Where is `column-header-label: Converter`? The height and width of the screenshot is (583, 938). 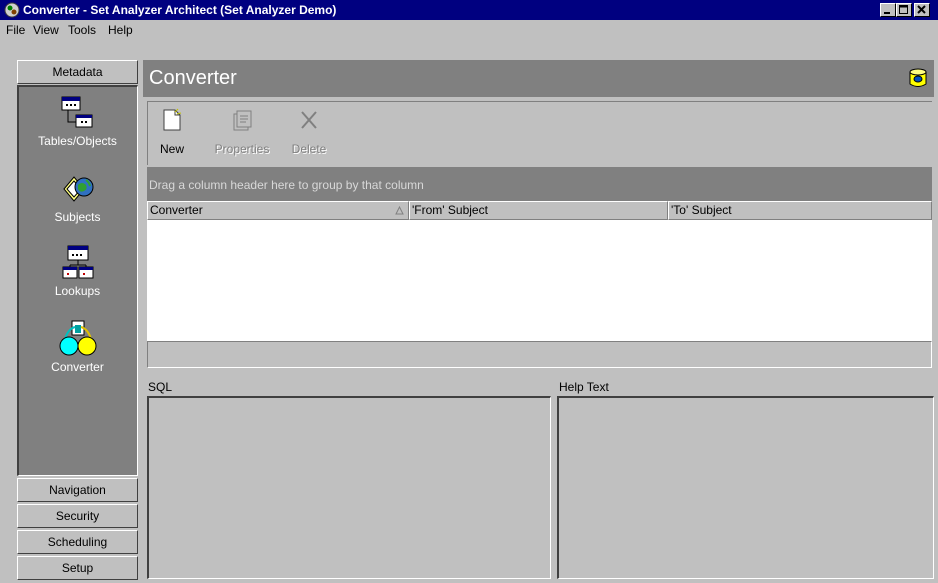
column-header-label: Converter is located at coordinates (176, 210).